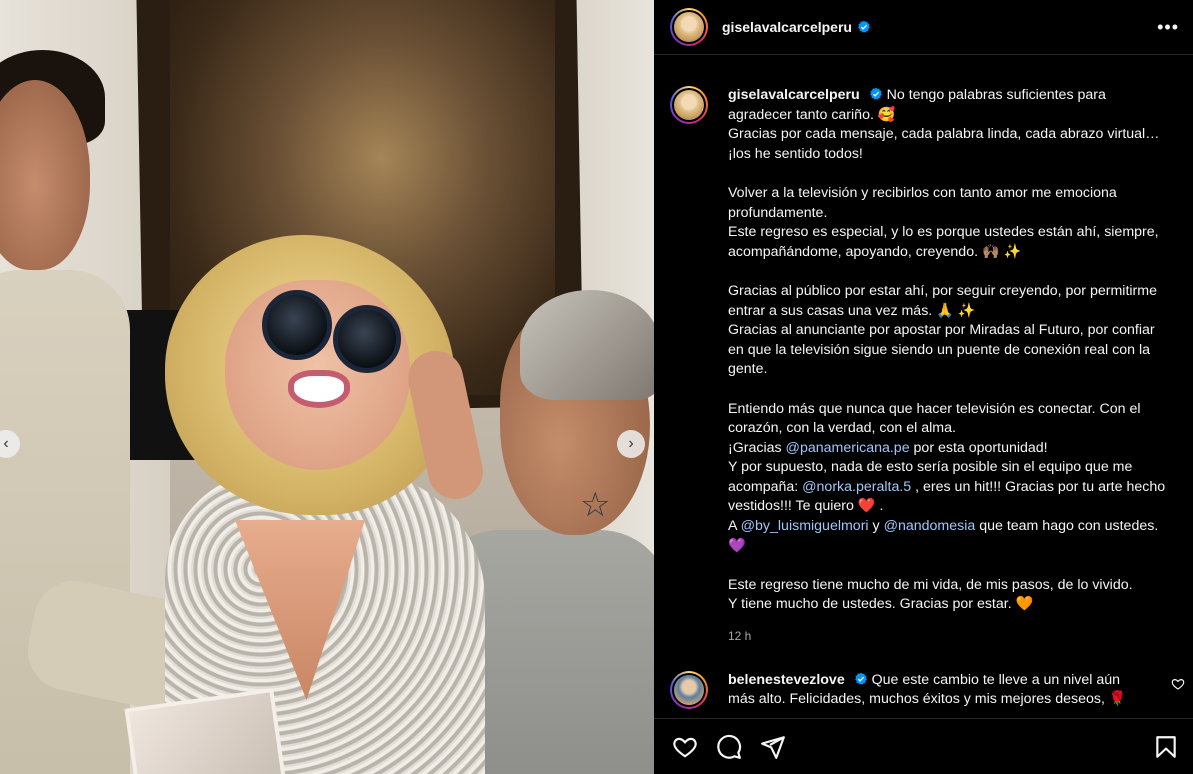 The height and width of the screenshot is (774, 1193). Describe the element at coordinates (923, 27) in the screenshot. I see `post-header: giselavalcarcelperu •••` at that location.